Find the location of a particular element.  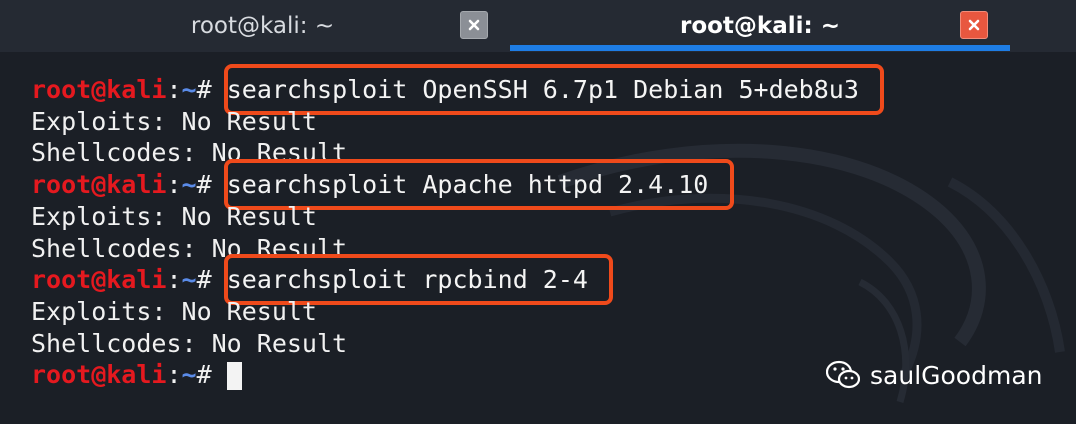

tab-1-title: root@kali: ~ is located at coordinates (262, 26).